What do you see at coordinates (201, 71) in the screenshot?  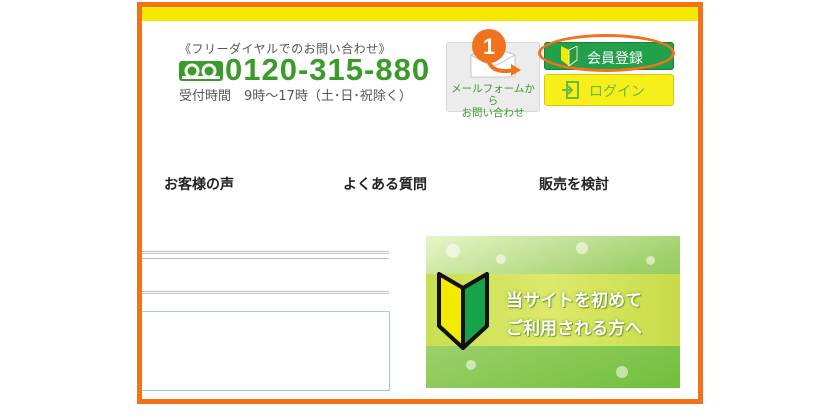 I see `free-dial-icon` at bounding box center [201, 71].